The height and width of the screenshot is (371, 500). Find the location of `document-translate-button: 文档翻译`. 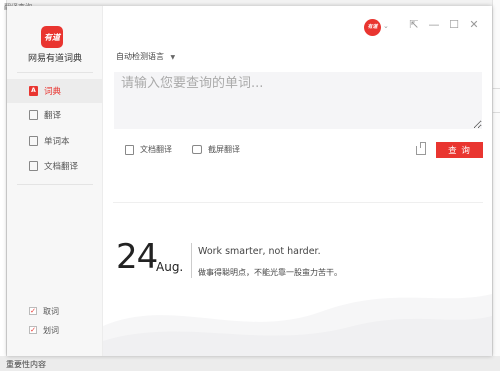

document-translate-button: 文档翻译 is located at coordinates (148, 149).